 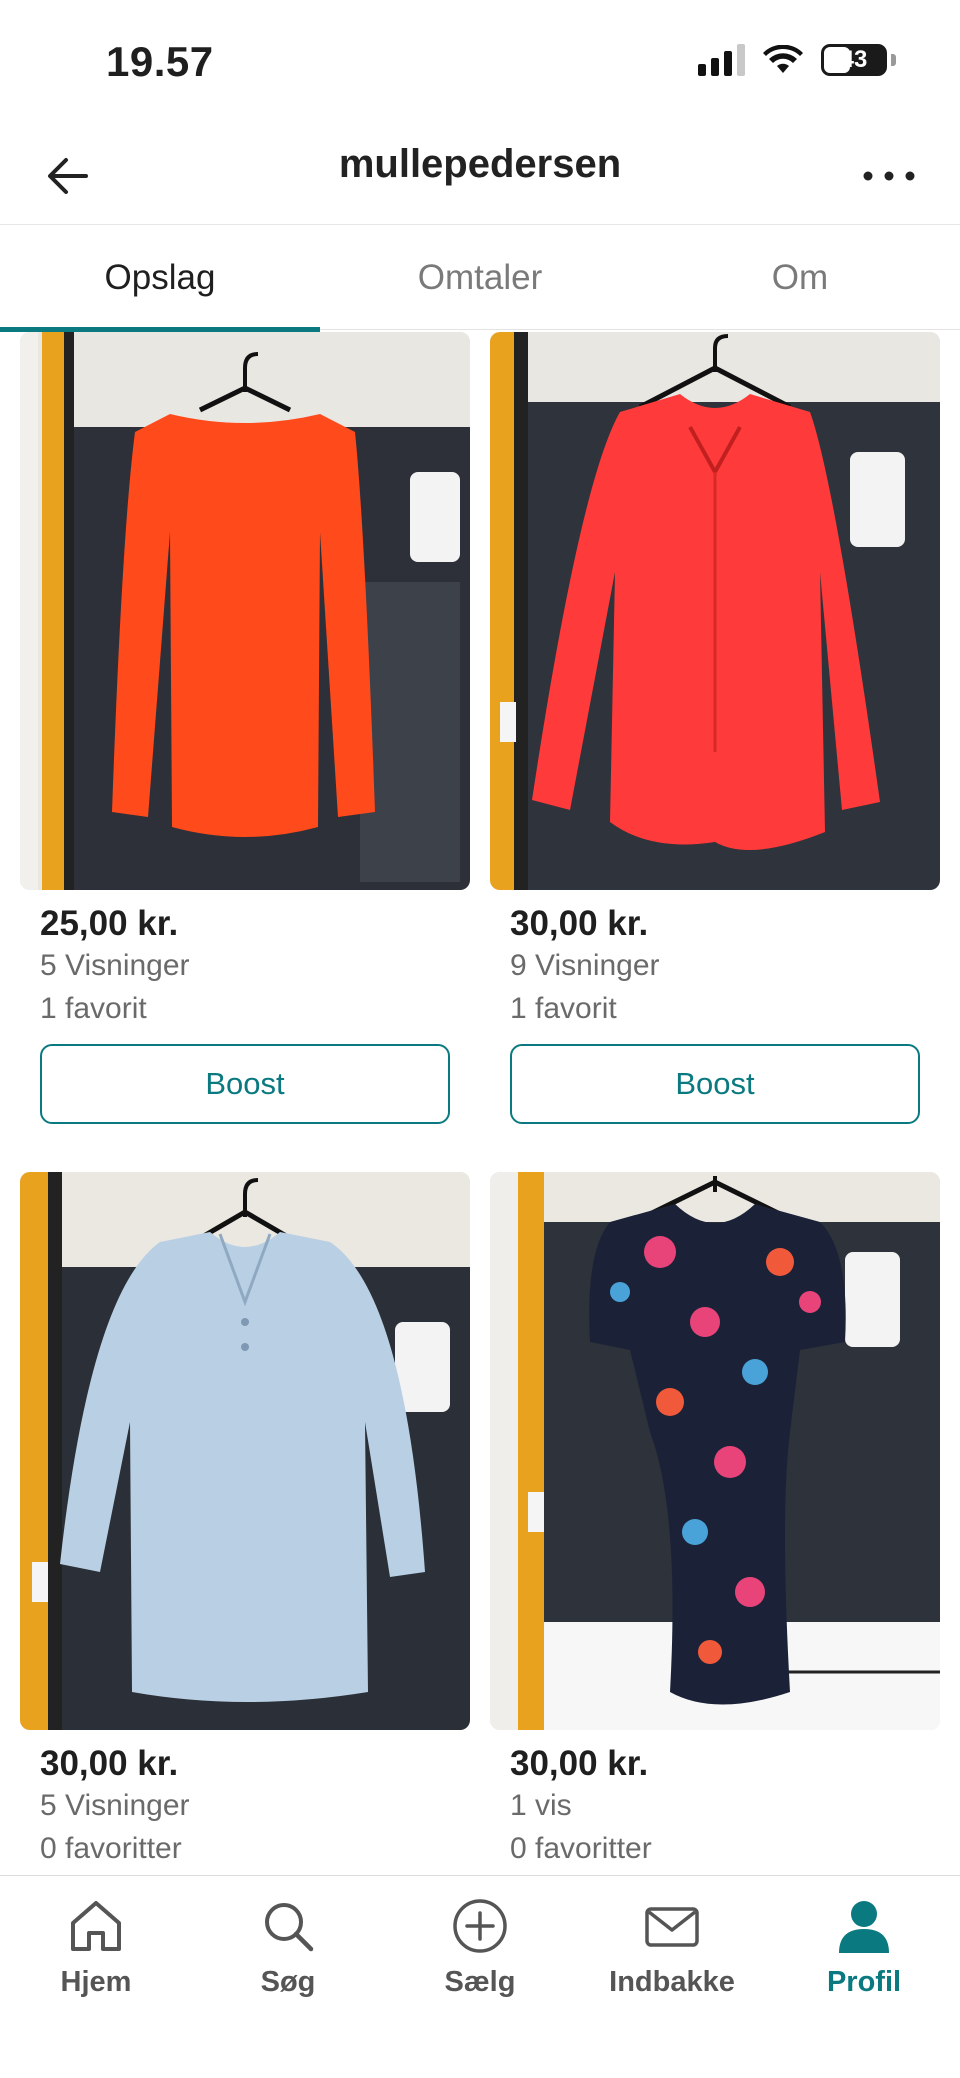 What do you see at coordinates (585, 965) in the screenshot?
I see `listing-views: 9 Visninger` at bounding box center [585, 965].